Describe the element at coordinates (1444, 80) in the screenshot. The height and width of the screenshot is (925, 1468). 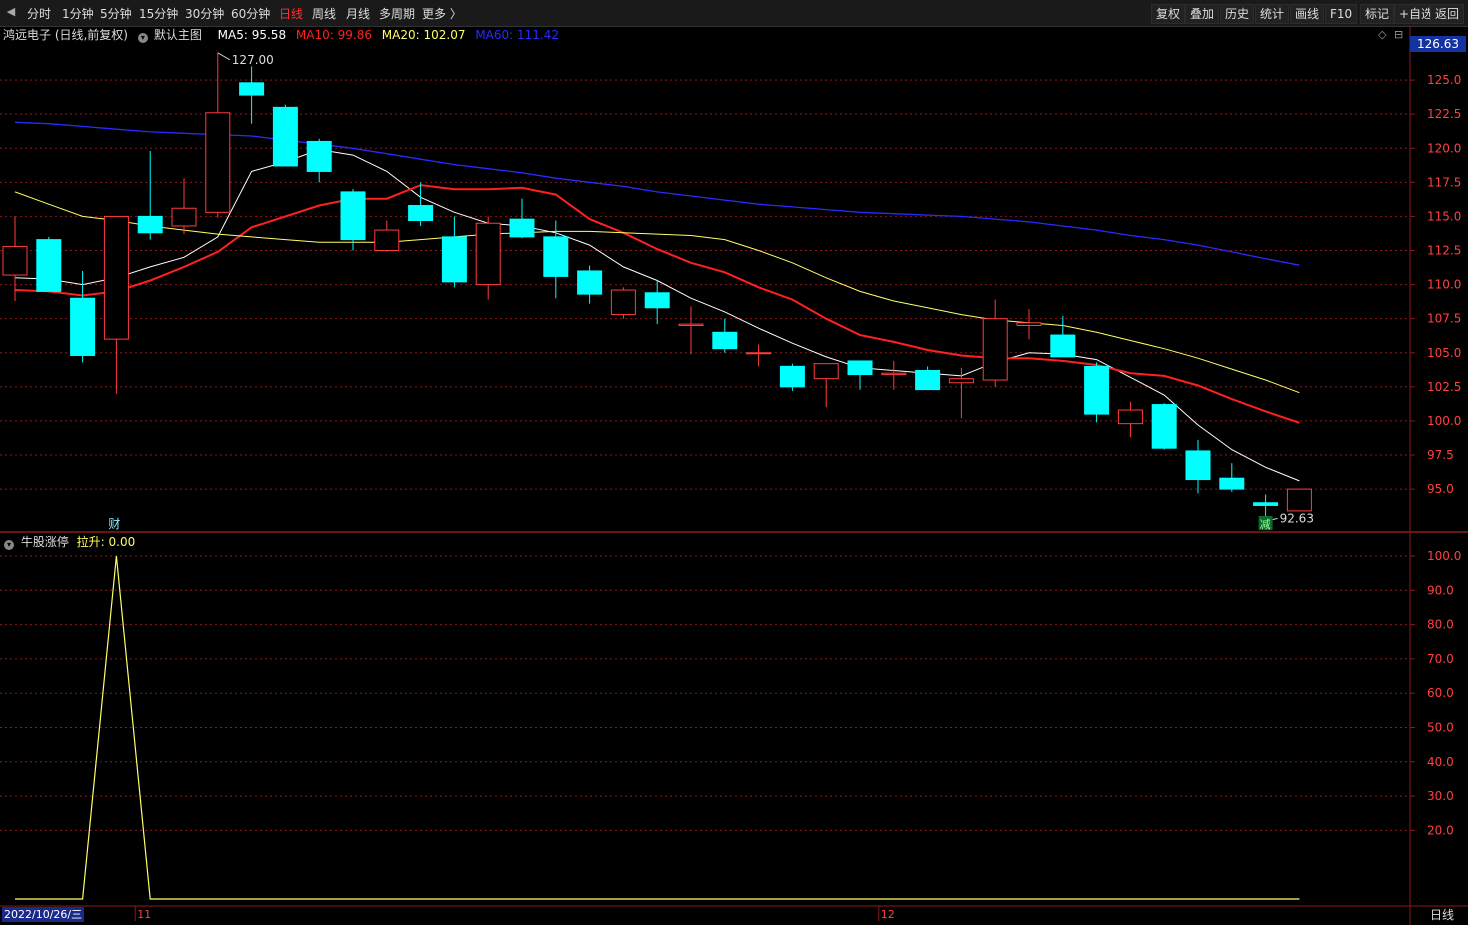
I see `price-tick-label: 125.0` at that location.